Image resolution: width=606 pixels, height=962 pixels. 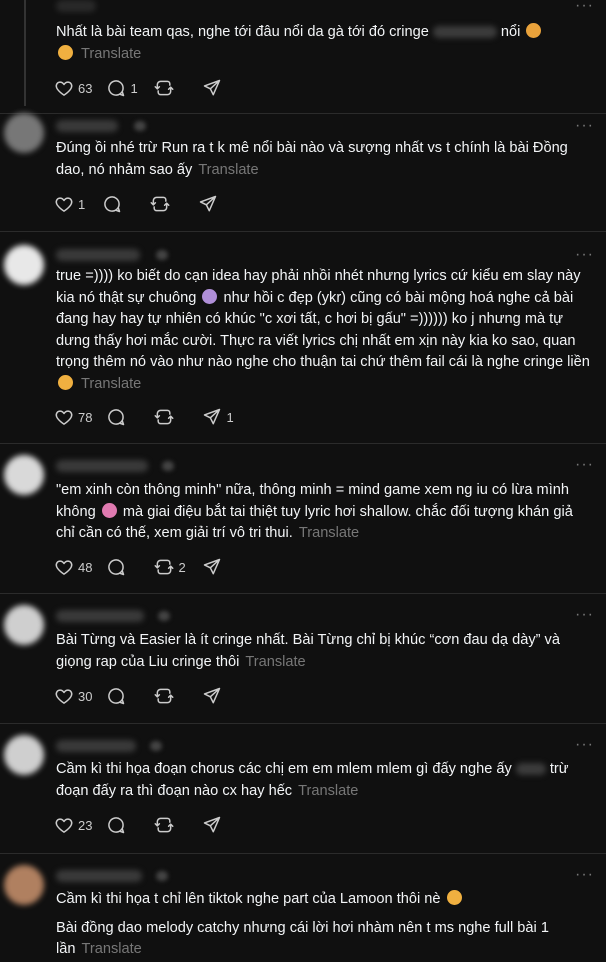 I want to click on blurred-word, so click(x=464, y=32).